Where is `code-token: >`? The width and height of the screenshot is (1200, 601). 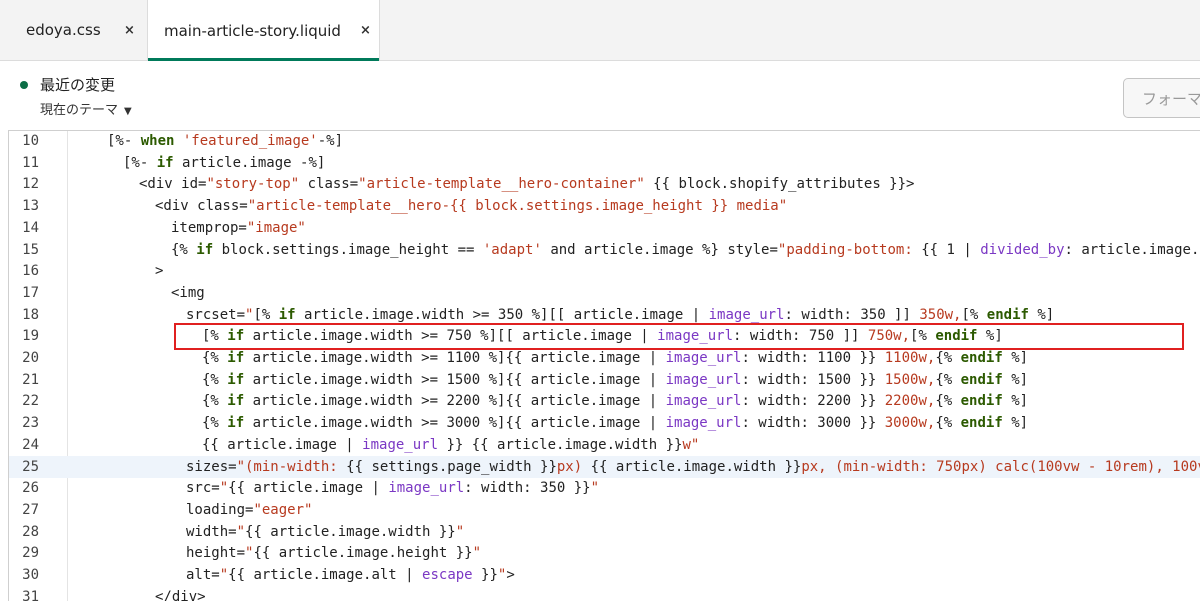
code-token: > is located at coordinates (159, 271).